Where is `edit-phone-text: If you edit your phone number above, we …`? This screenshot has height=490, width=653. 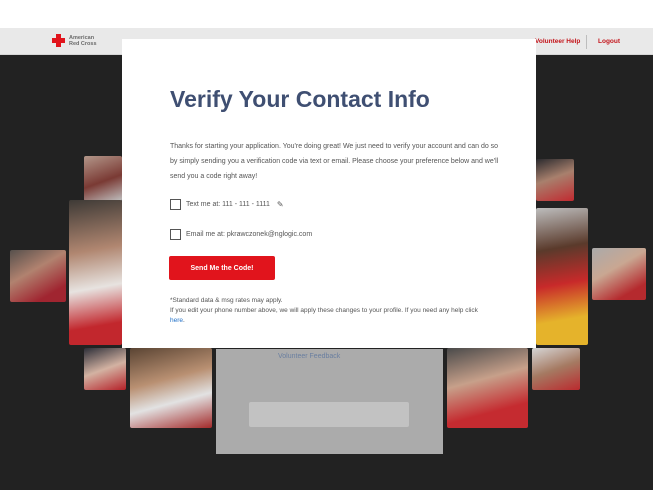 edit-phone-text: If you edit your phone number above, we … is located at coordinates (324, 310).